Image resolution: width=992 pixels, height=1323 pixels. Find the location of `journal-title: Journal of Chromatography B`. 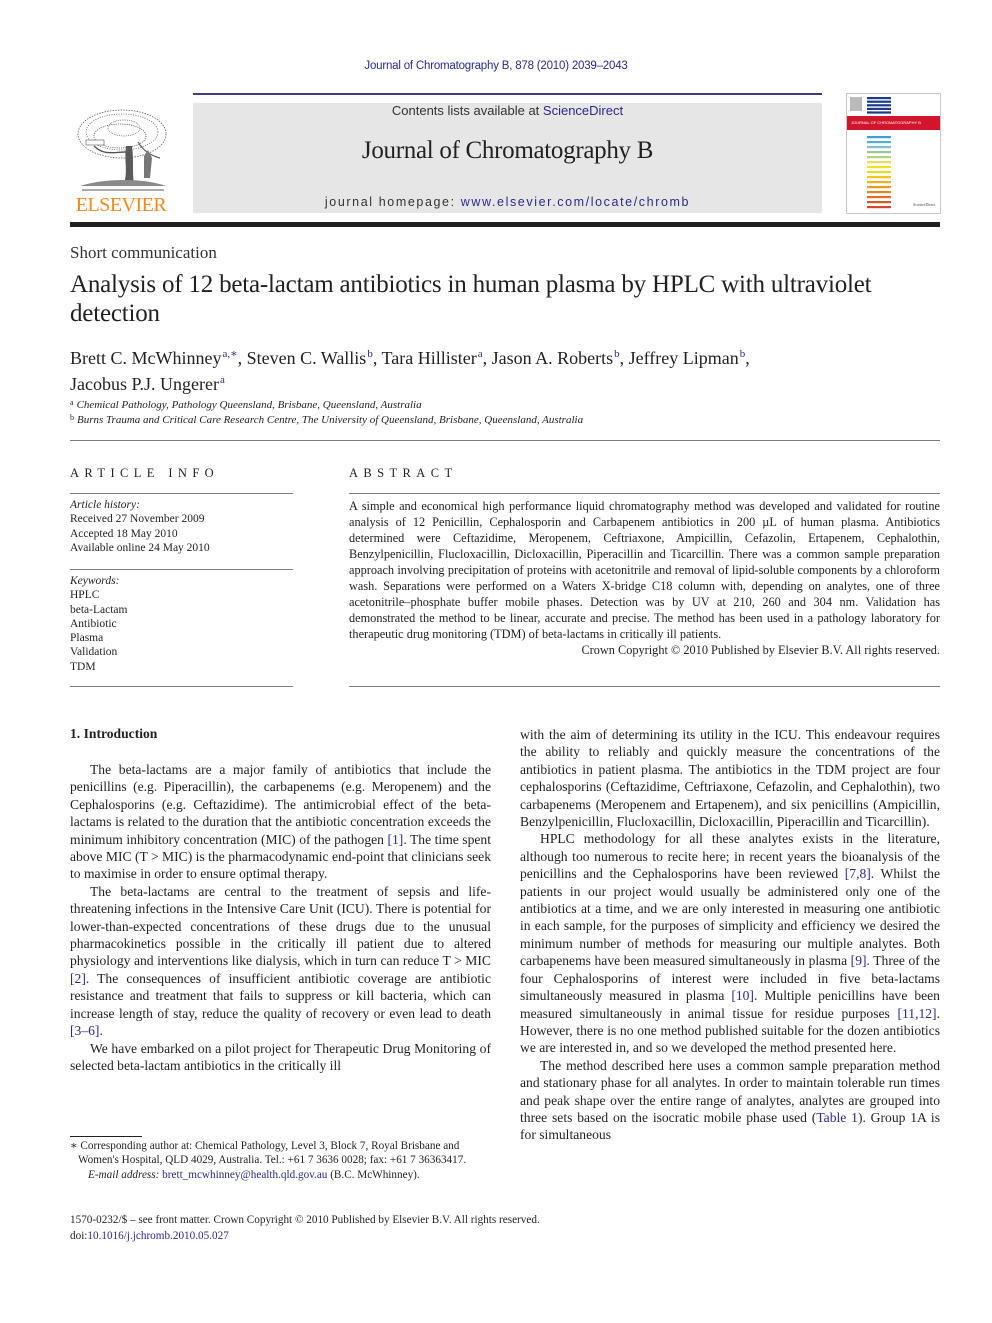

journal-title: Journal of Chromatography B is located at coordinates (507, 150).